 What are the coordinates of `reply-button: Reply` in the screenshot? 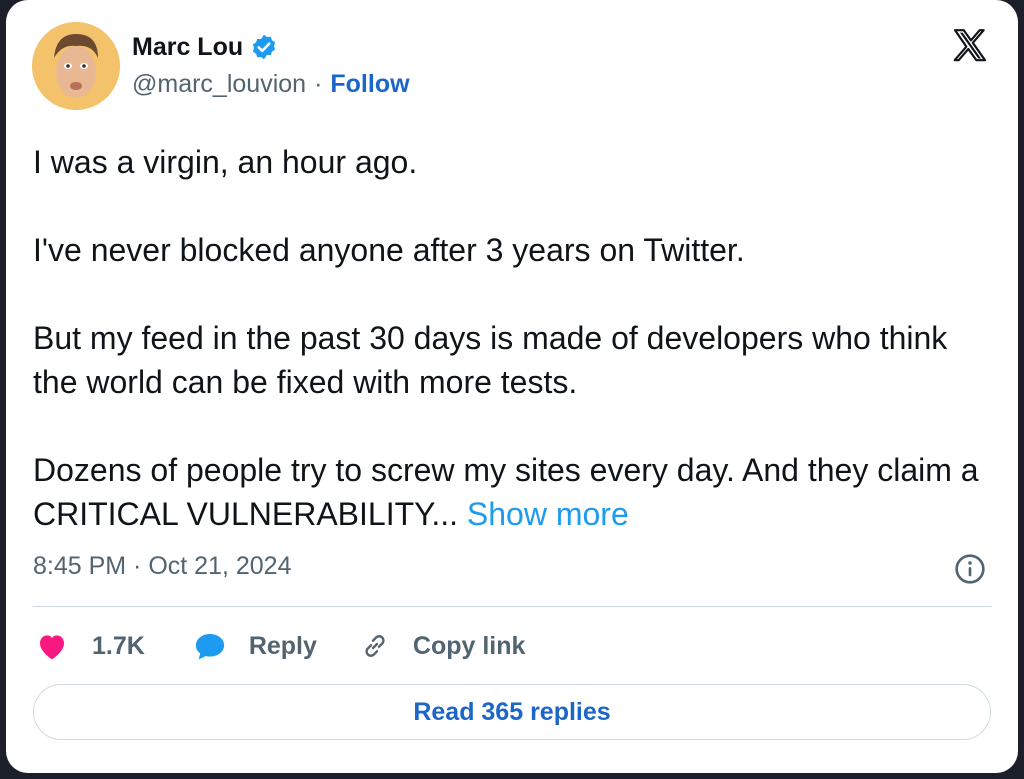 It's located at (255, 646).